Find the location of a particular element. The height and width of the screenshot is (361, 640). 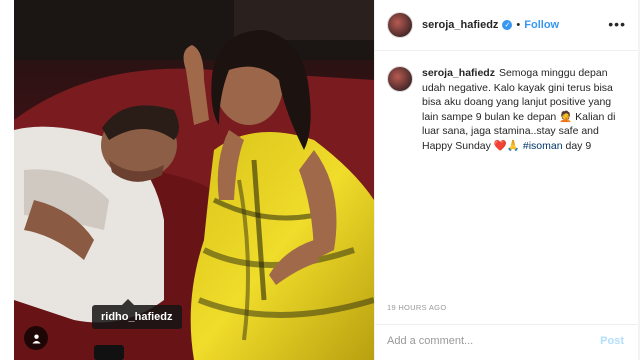

more-options-icon: ••• is located at coordinates (617, 24).